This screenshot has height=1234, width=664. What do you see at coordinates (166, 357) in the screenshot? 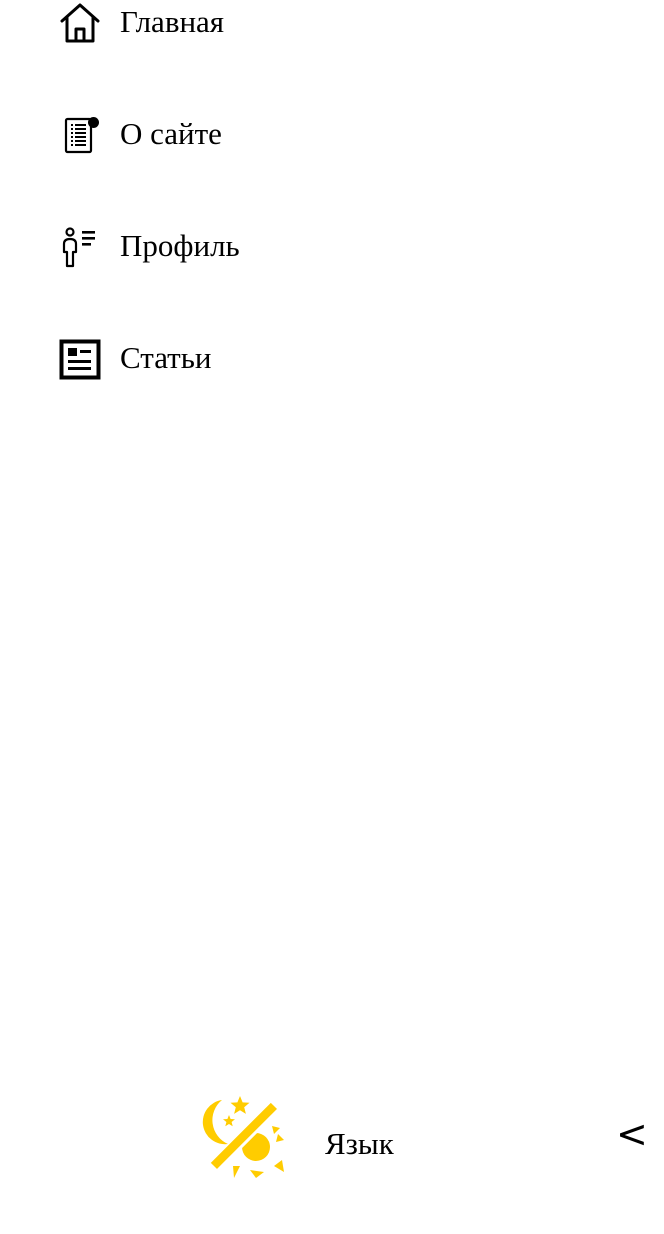
I see `sidebar-item-label: Статьи` at bounding box center [166, 357].